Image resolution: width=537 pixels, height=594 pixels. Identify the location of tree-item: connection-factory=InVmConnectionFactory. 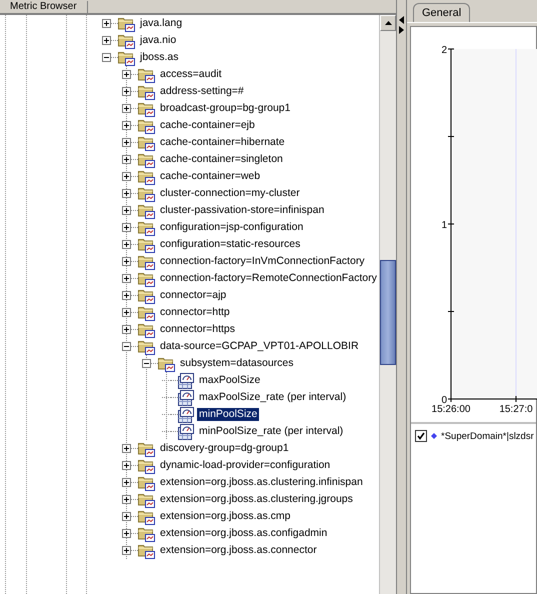
(262, 261).